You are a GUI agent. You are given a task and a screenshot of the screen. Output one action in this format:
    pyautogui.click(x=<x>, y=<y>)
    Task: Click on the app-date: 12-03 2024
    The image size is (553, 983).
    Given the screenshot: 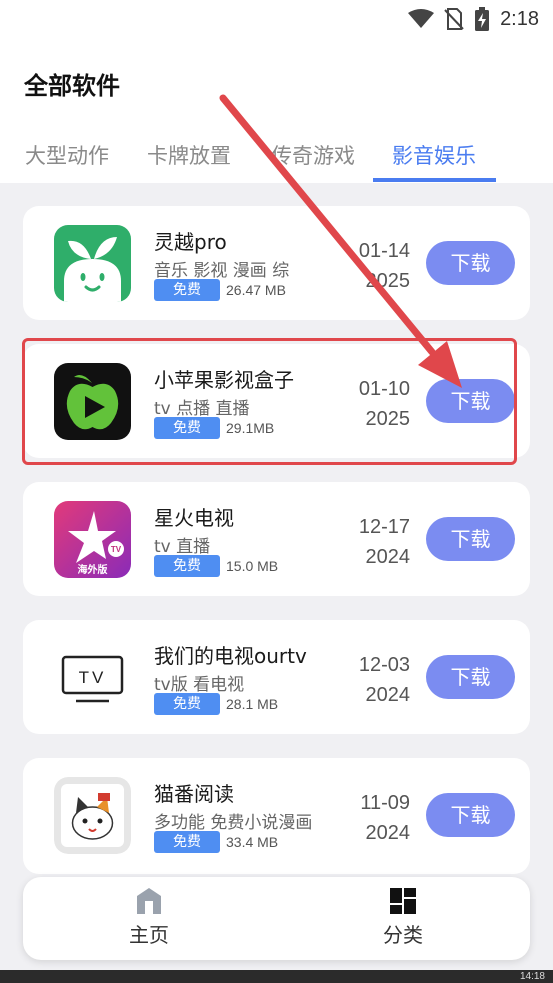 What is the action you would take?
    pyautogui.click(x=375, y=680)
    